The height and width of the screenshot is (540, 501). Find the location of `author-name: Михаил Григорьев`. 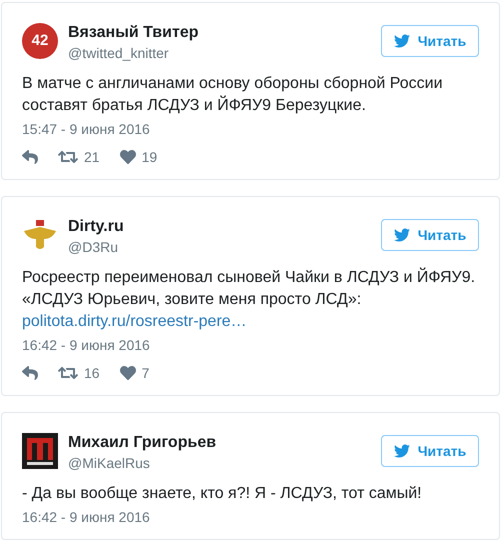

author-name: Михаил Григорьев is located at coordinates (143, 443).